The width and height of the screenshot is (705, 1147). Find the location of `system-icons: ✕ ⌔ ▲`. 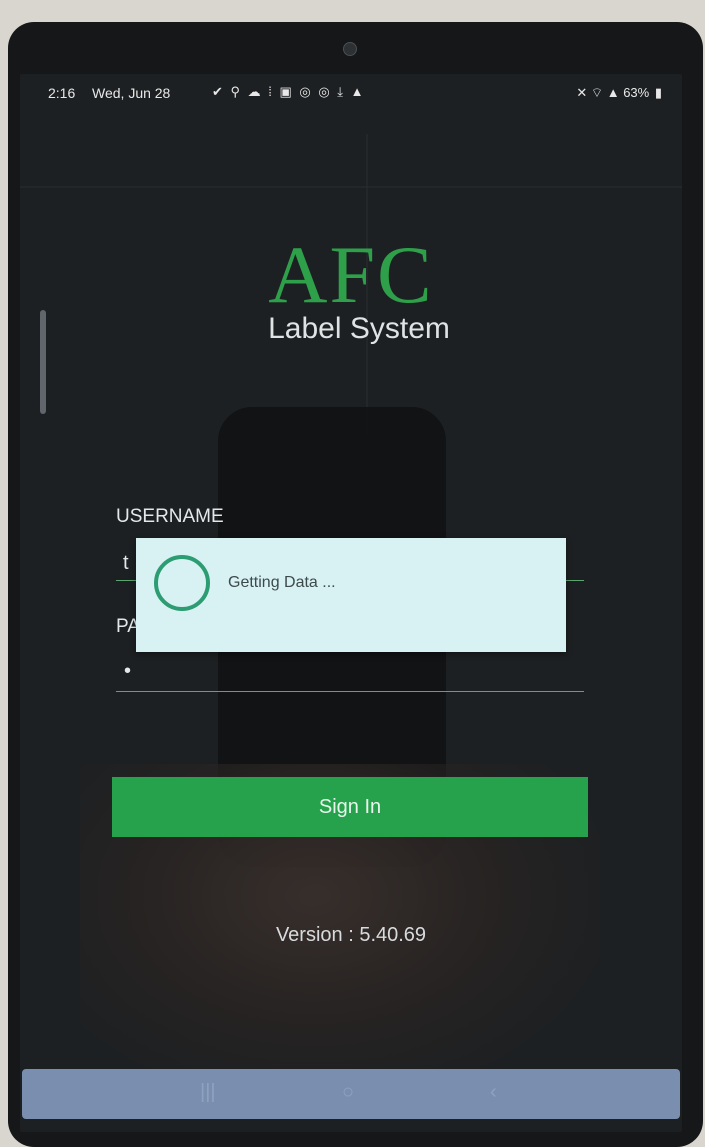

system-icons: ✕ ⌔ ▲ is located at coordinates (598, 92).